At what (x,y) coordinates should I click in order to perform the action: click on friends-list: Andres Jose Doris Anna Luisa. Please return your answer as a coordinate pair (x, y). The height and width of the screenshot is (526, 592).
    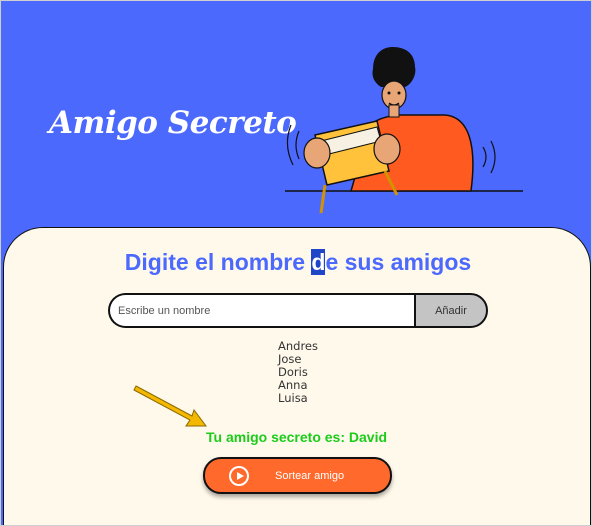
    Looking at the image, I should click on (298, 372).